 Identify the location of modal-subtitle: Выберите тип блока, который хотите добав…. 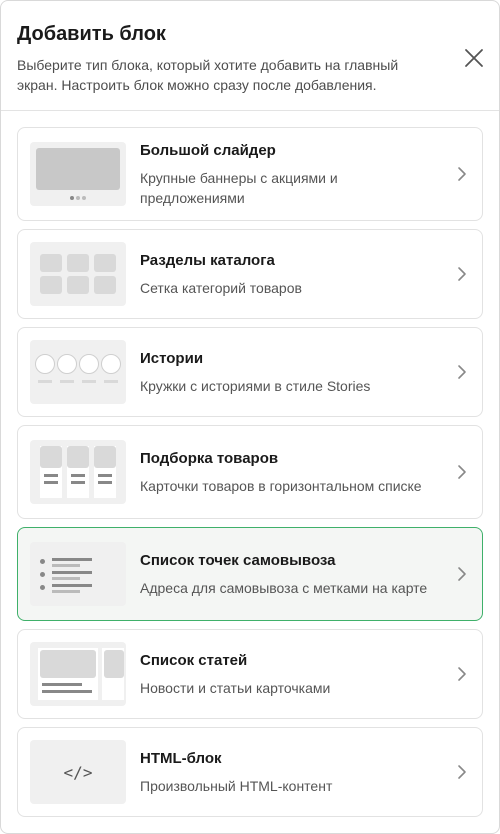
(208, 75).